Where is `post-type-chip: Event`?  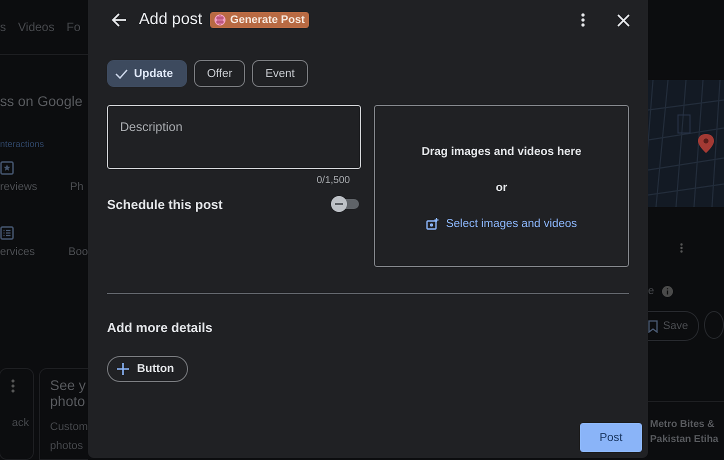 post-type-chip: Event is located at coordinates (280, 73).